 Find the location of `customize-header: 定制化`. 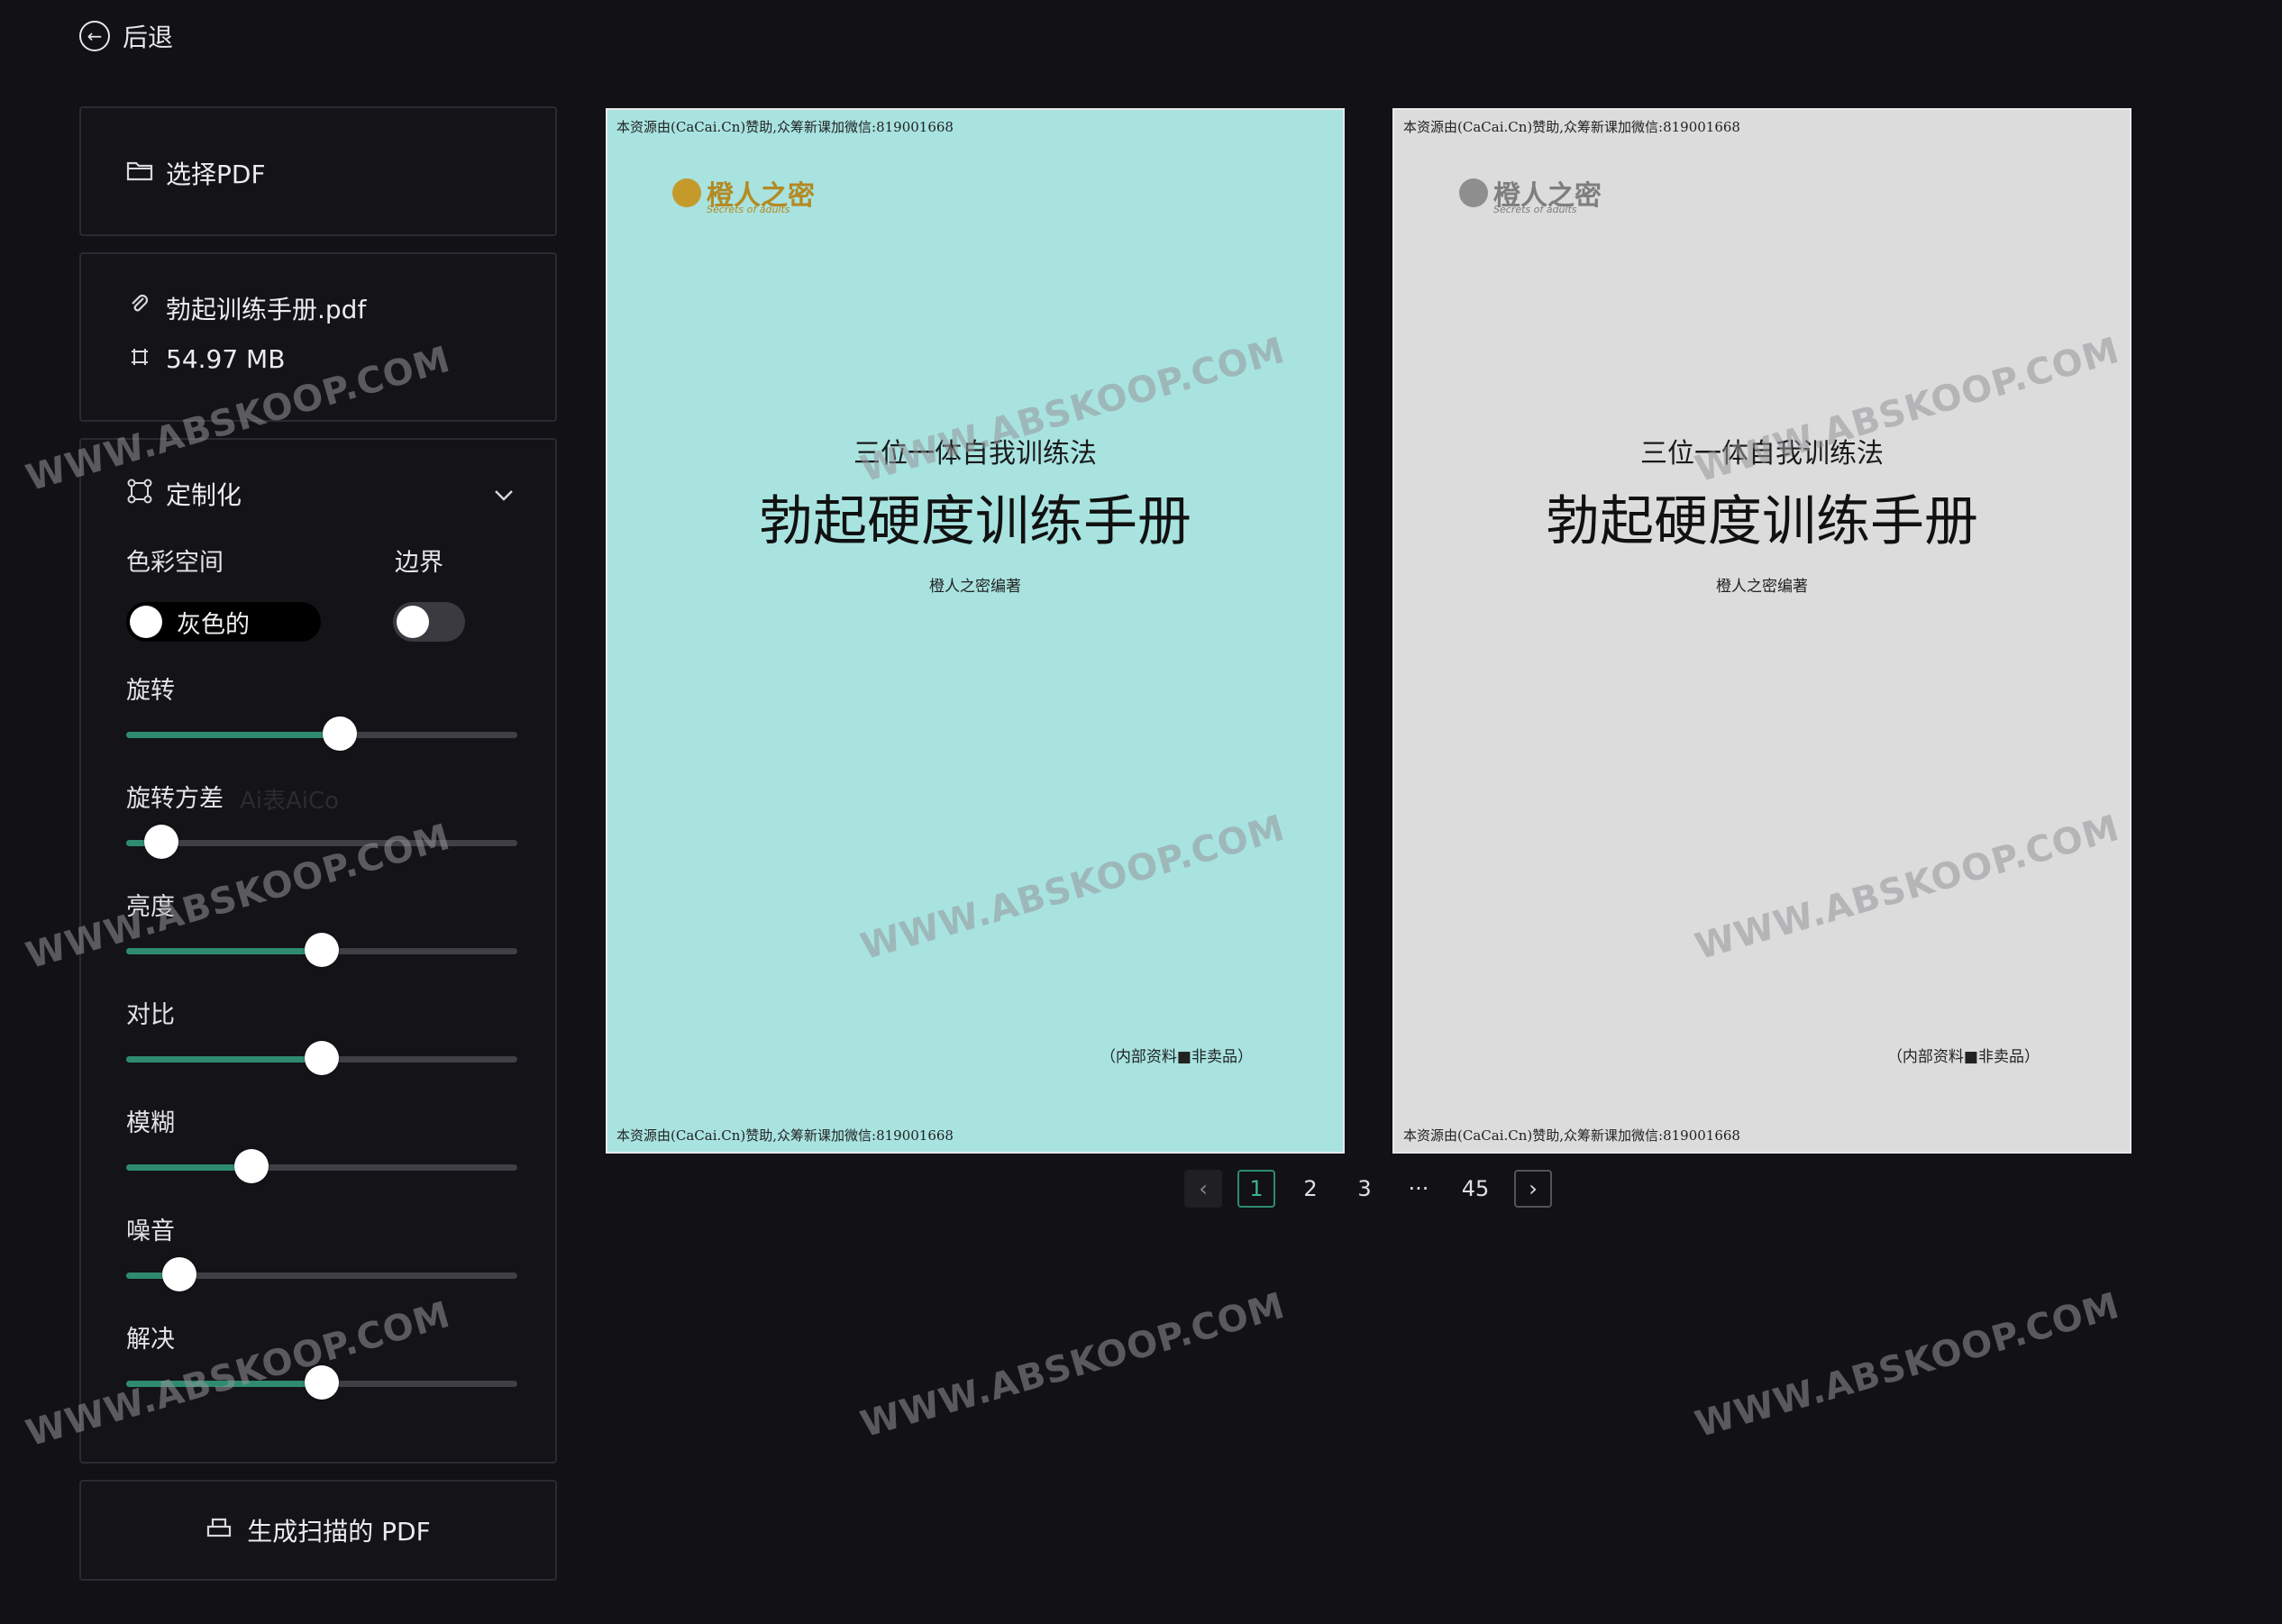

customize-header: 定制化 is located at coordinates (184, 494).